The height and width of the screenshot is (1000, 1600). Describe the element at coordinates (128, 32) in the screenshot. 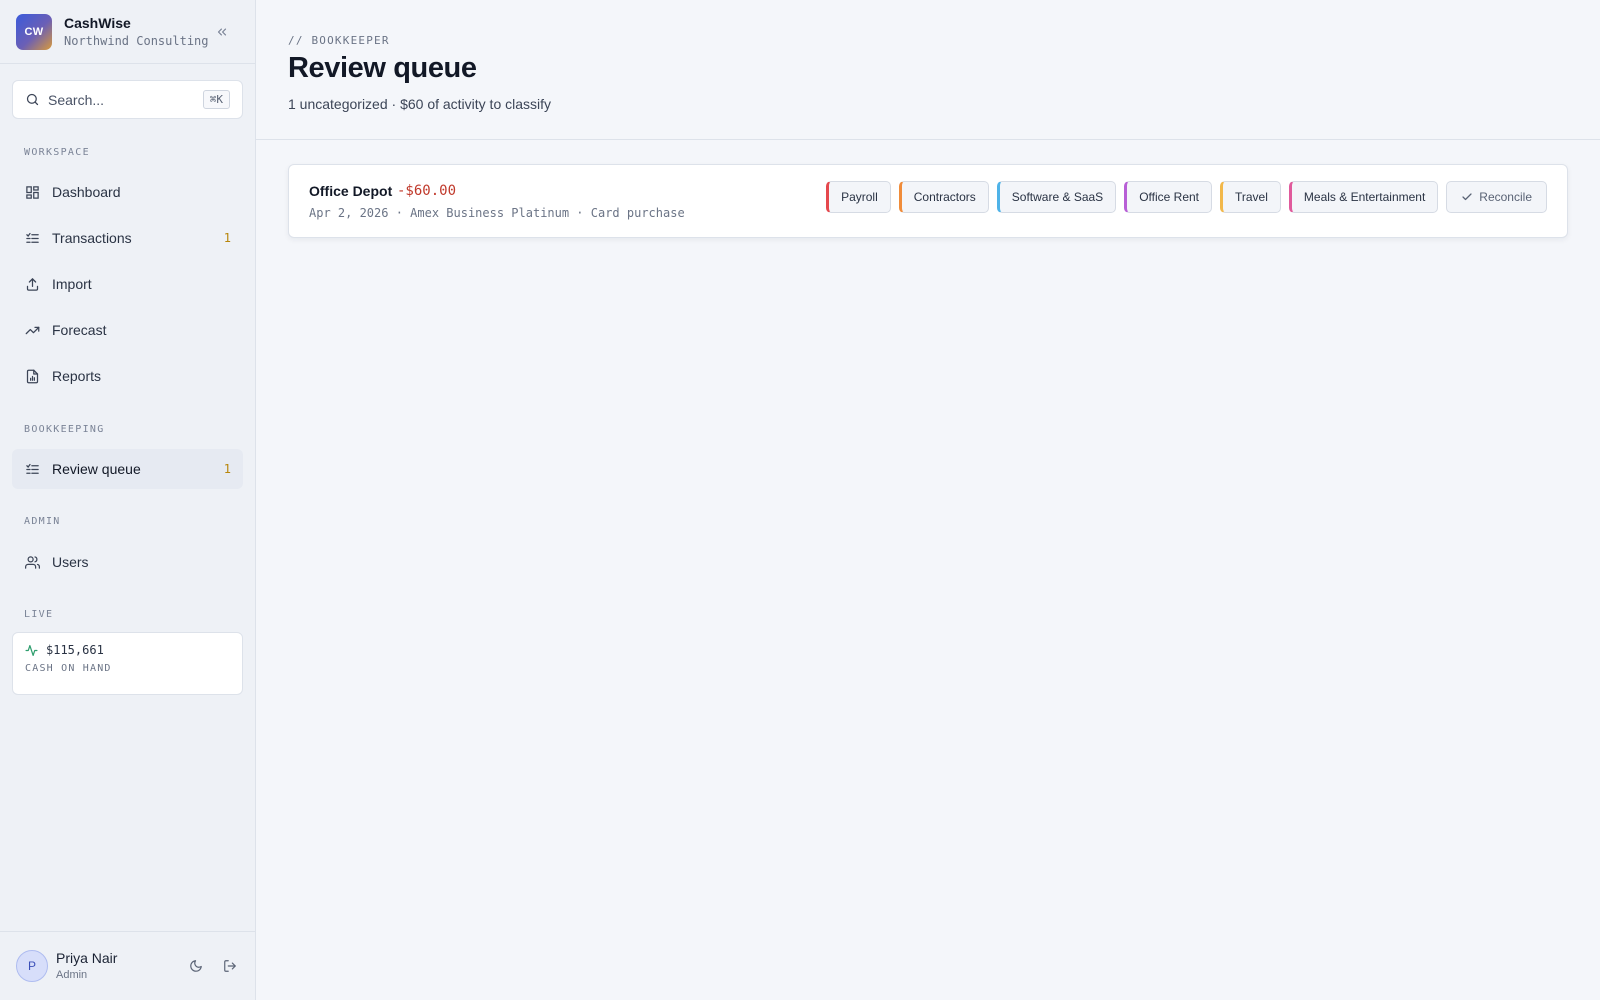

I see `brand: CW CashWise Northwind Consulting` at that location.